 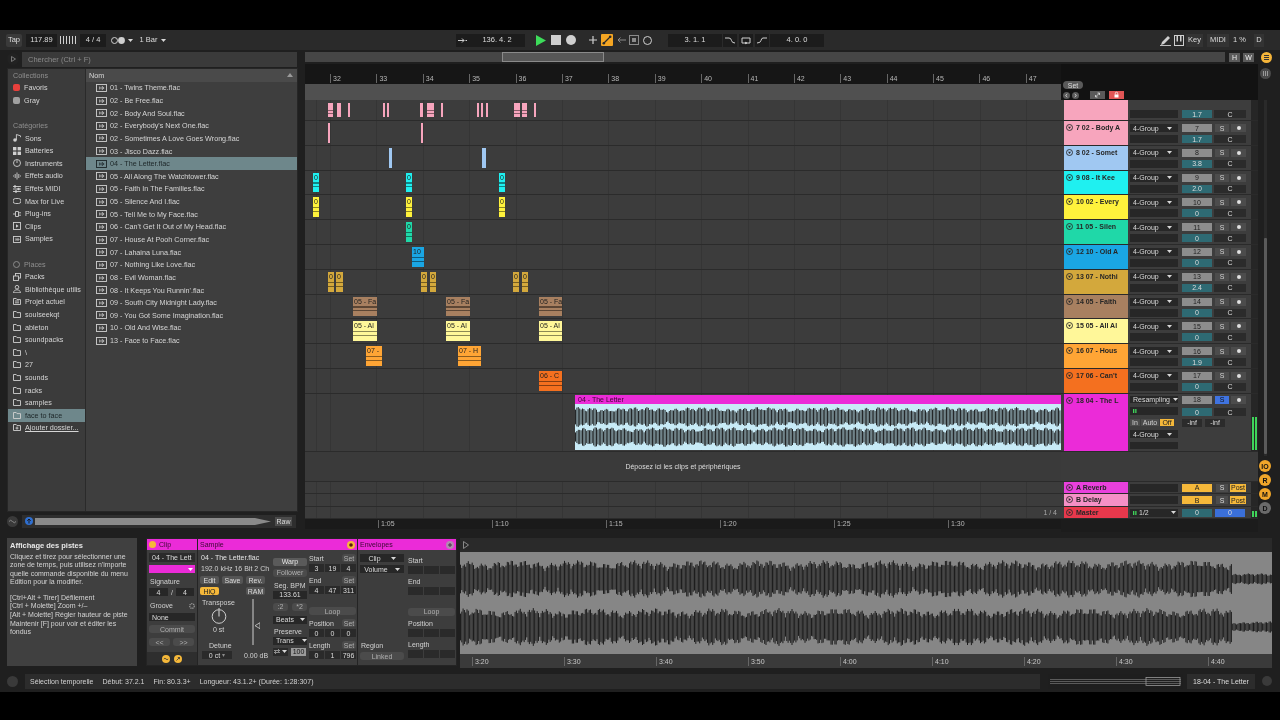 I want to click on triangle-outline-icon, so click(x=466, y=545).